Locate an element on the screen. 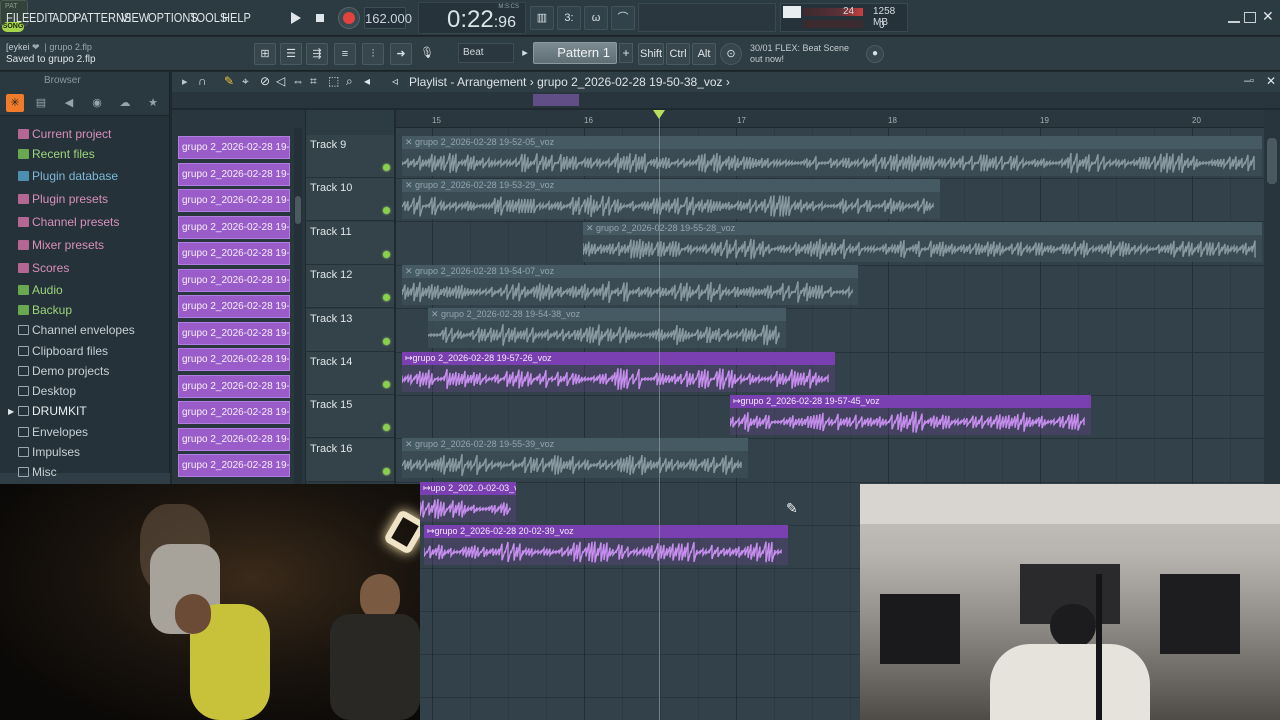 The height and width of the screenshot is (720, 1280). audio-clip: ✕ grupo 2_2026-02-28 19-54-07_voz is located at coordinates (630, 285).